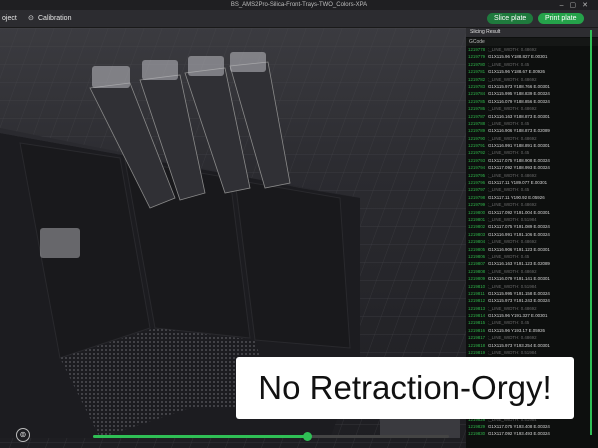 This screenshot has width=598, height=448. Describe the element at coordinates (532, 86) in the screenshot. I see `gcode-row: 1219783 G1X115.973 Y188.766 E.00301` at that location.